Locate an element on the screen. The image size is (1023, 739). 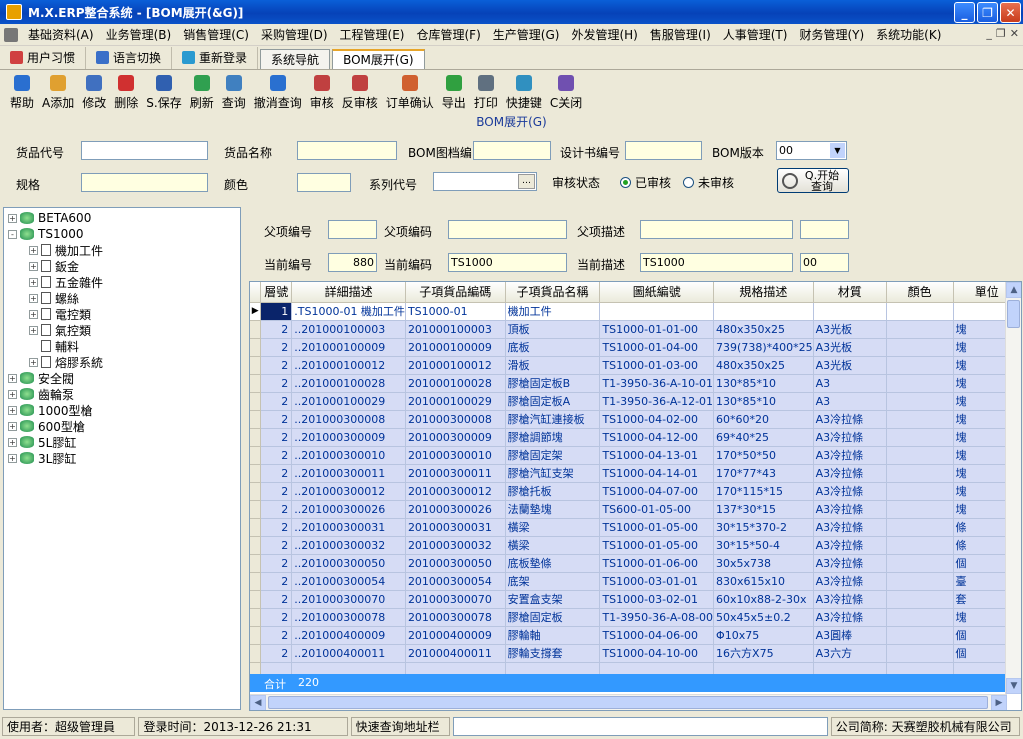
edit-button: 修改 is located at coordinates (94, 91).